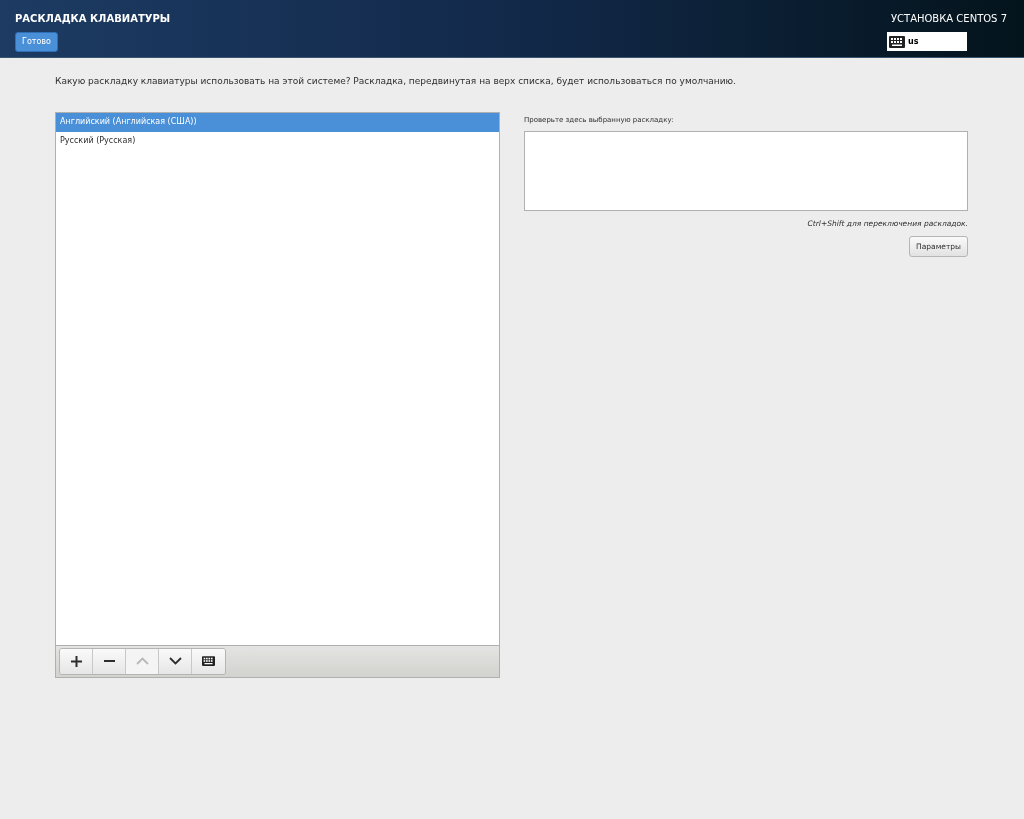  I want to click on plus-icon, so click(76, 661).